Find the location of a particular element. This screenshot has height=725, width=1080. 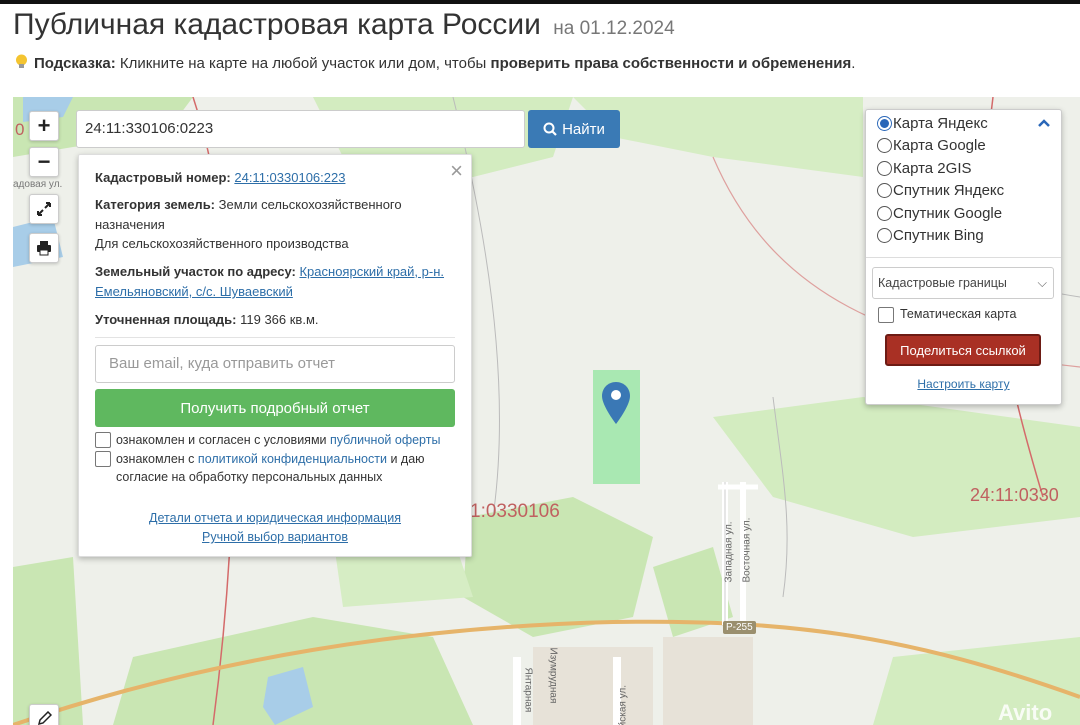

email-field: Ваш email, куда отправить отчет is located at coordinates (275, 364).